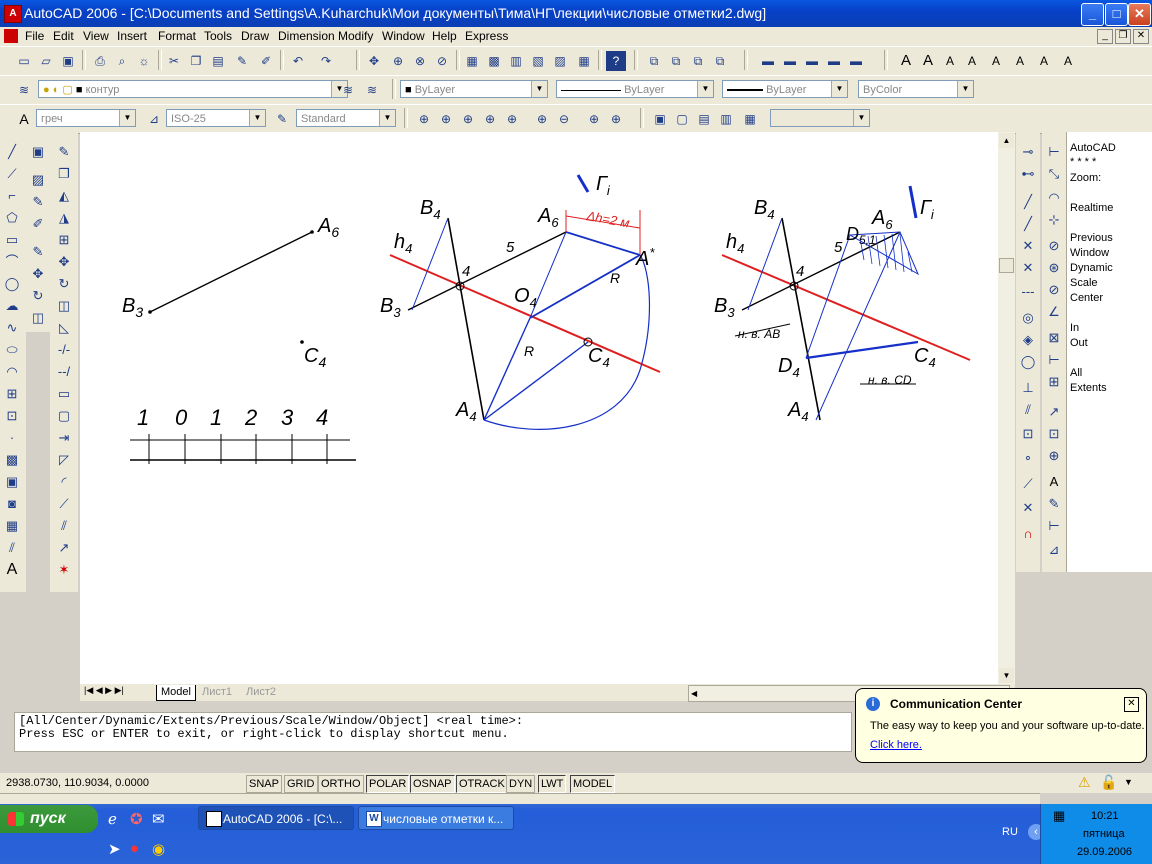 This screenshot has height=864, width=1152. What do you see at coordinates (158, 819) in the screenshot?
I see `quicklaunch-mail-icon: ✉` at bounding box center [158, 819].